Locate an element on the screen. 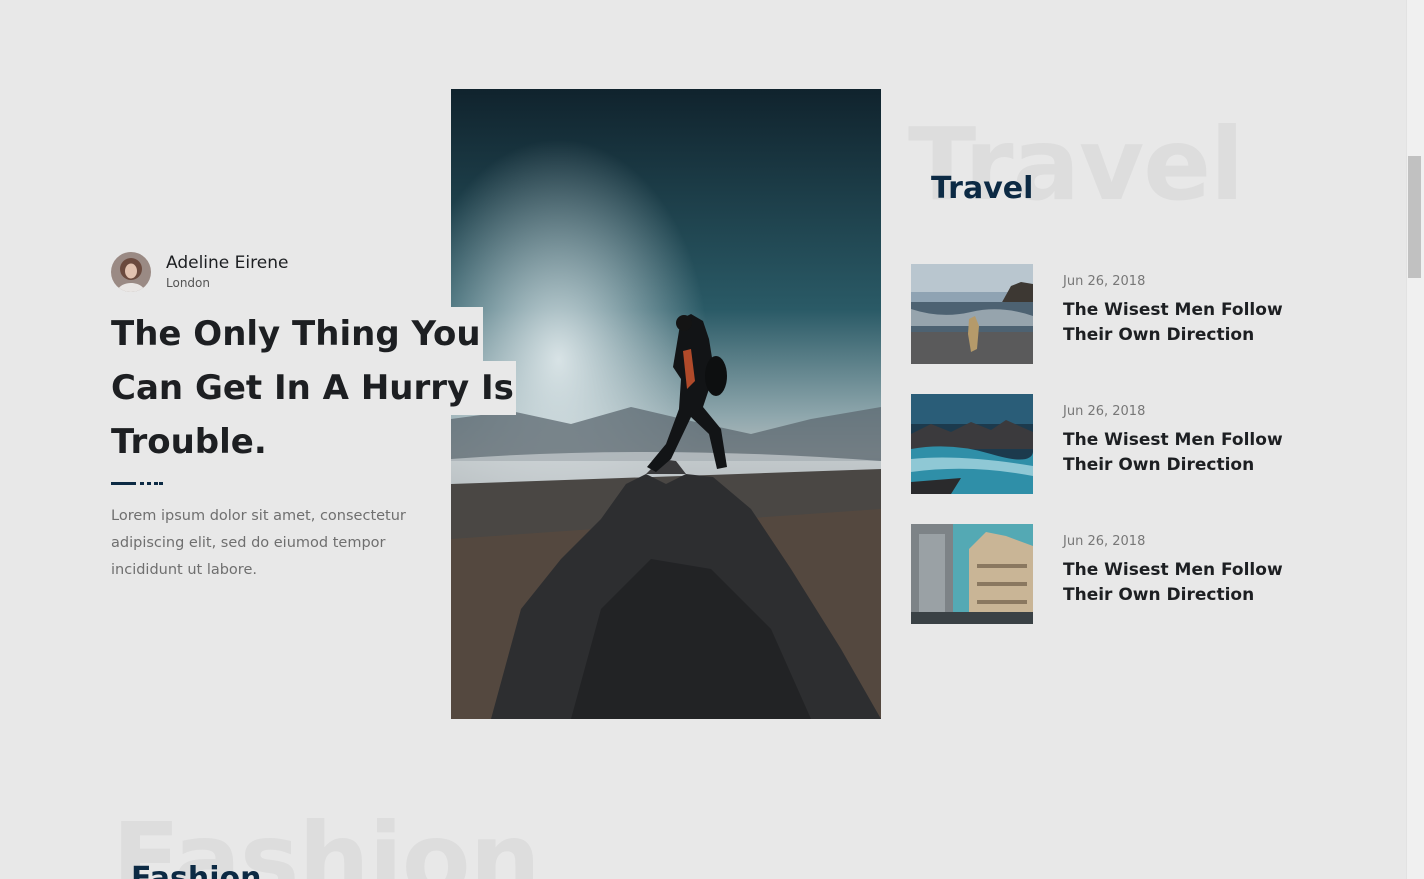  fashion-section-title: Fashion is located at coordinates (196, 869).